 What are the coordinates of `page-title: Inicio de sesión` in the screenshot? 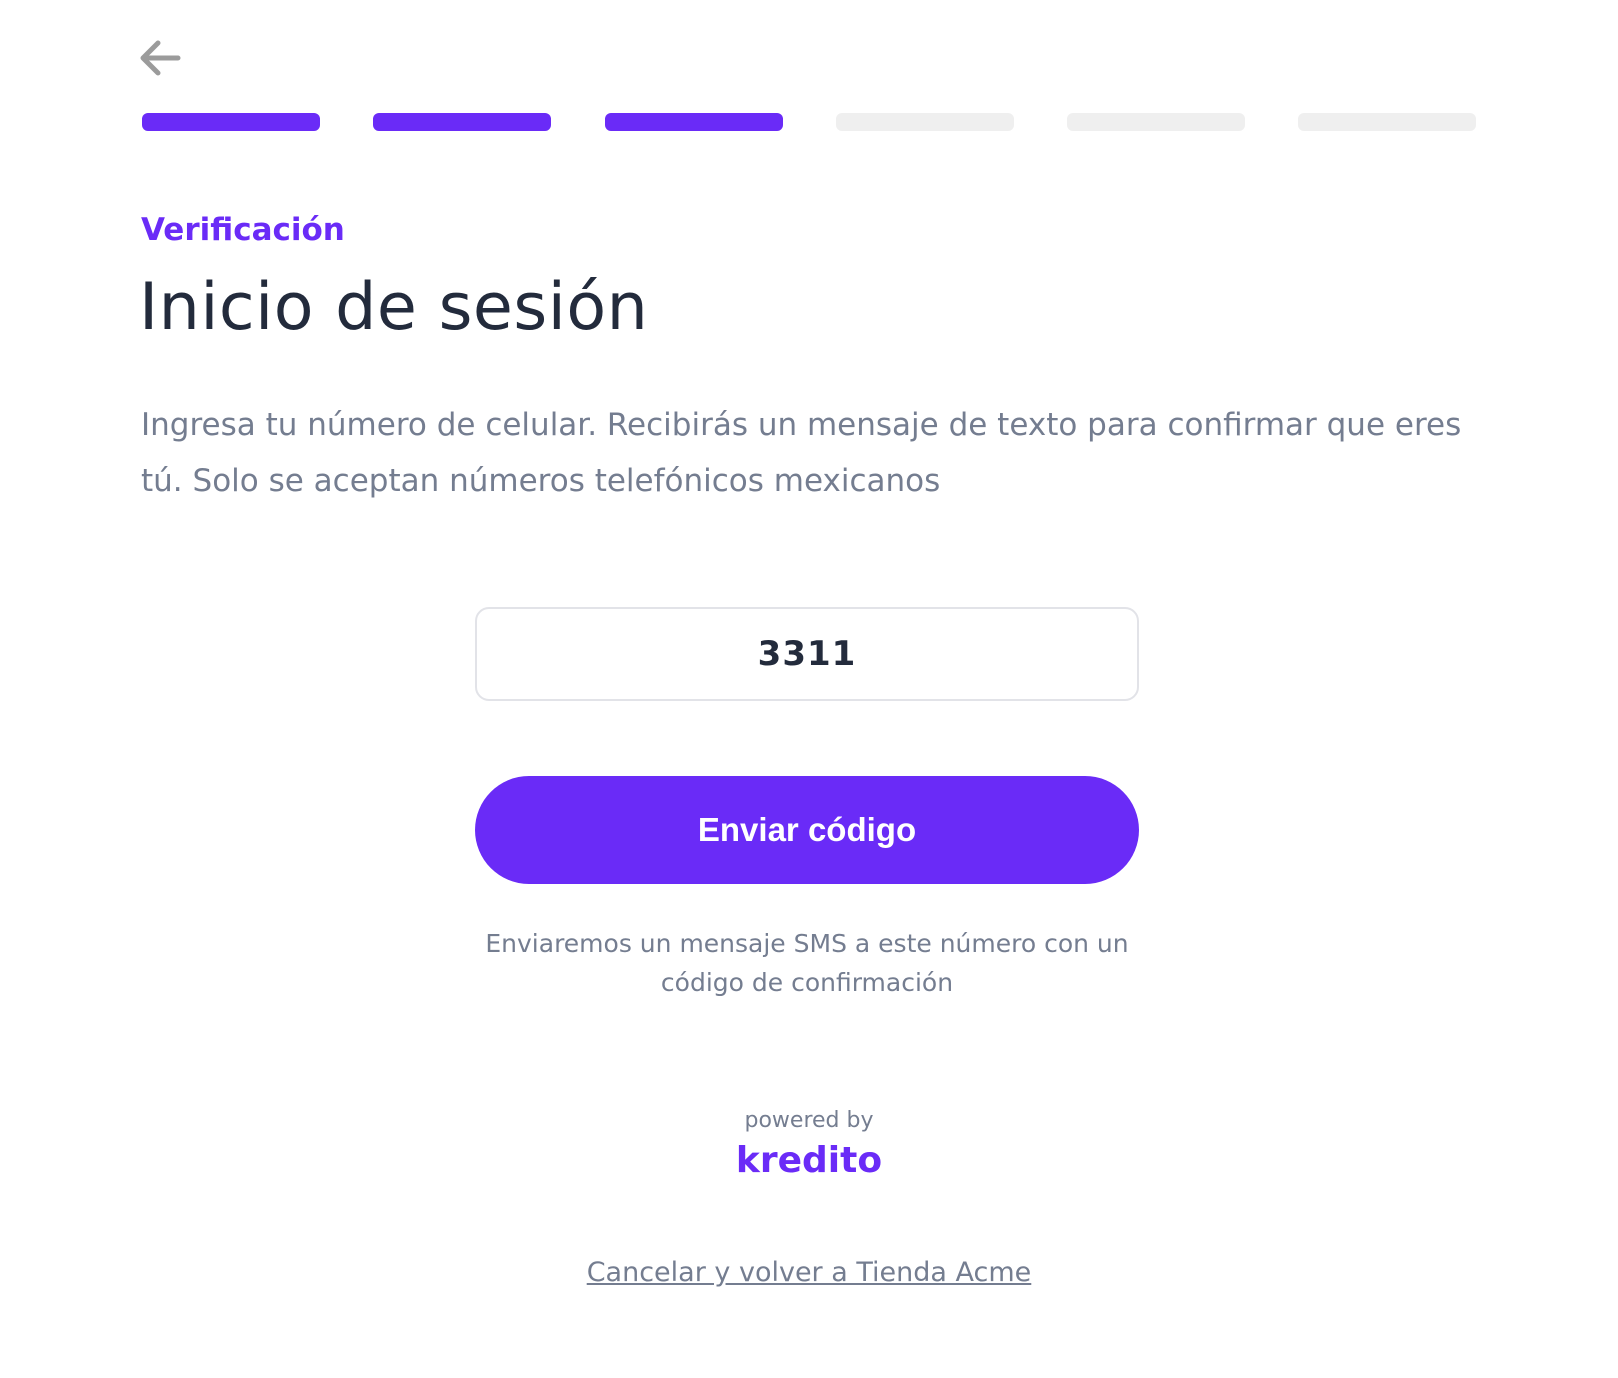 It's located at (394, 307).